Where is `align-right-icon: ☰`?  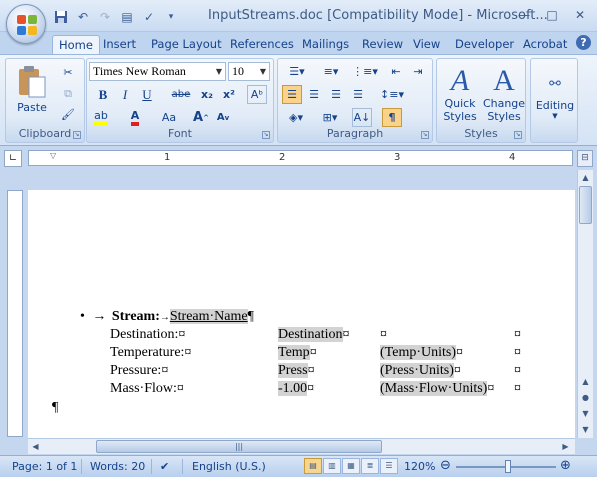
align-right-icon: ☰ is located at coordinates (336, 94).